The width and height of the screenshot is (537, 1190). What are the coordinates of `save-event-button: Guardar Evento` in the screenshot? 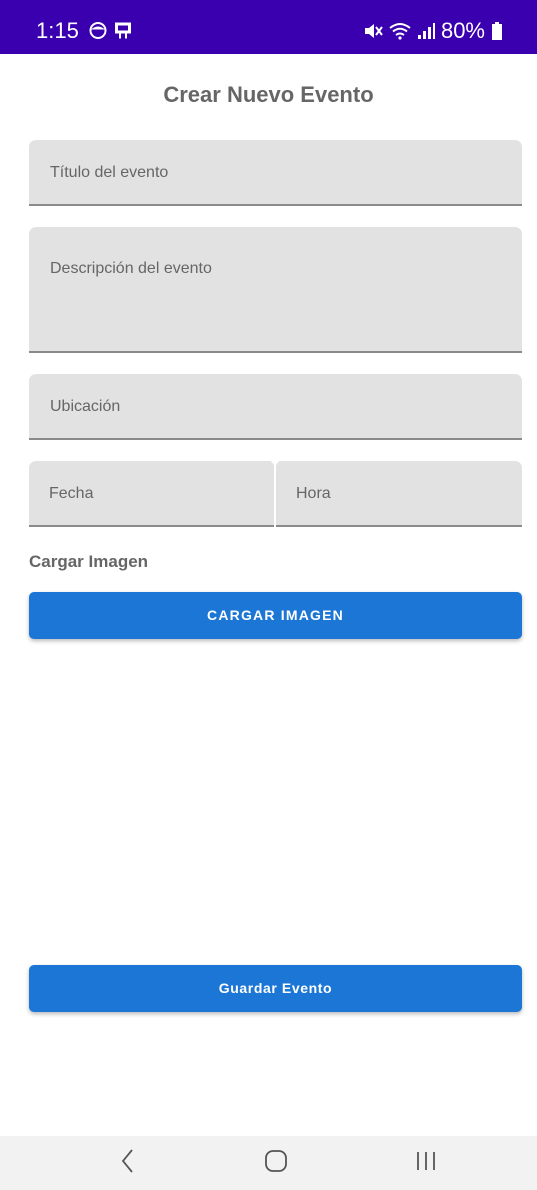 It's located at (275, 988).